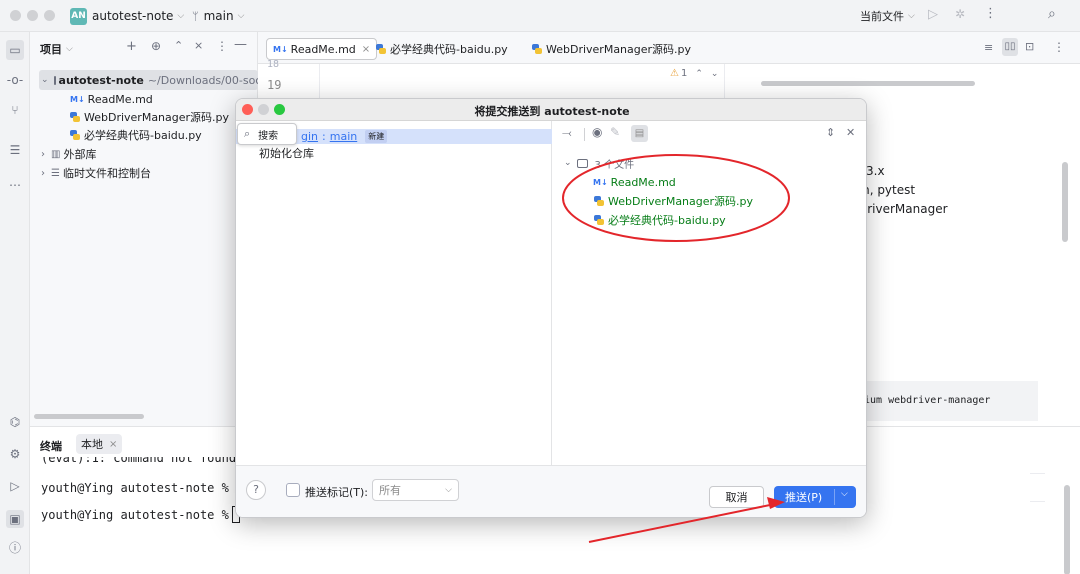  Describe the element at coordinates (222, 46) in the screenshot. I see `options-icon: ⋮` at that location.